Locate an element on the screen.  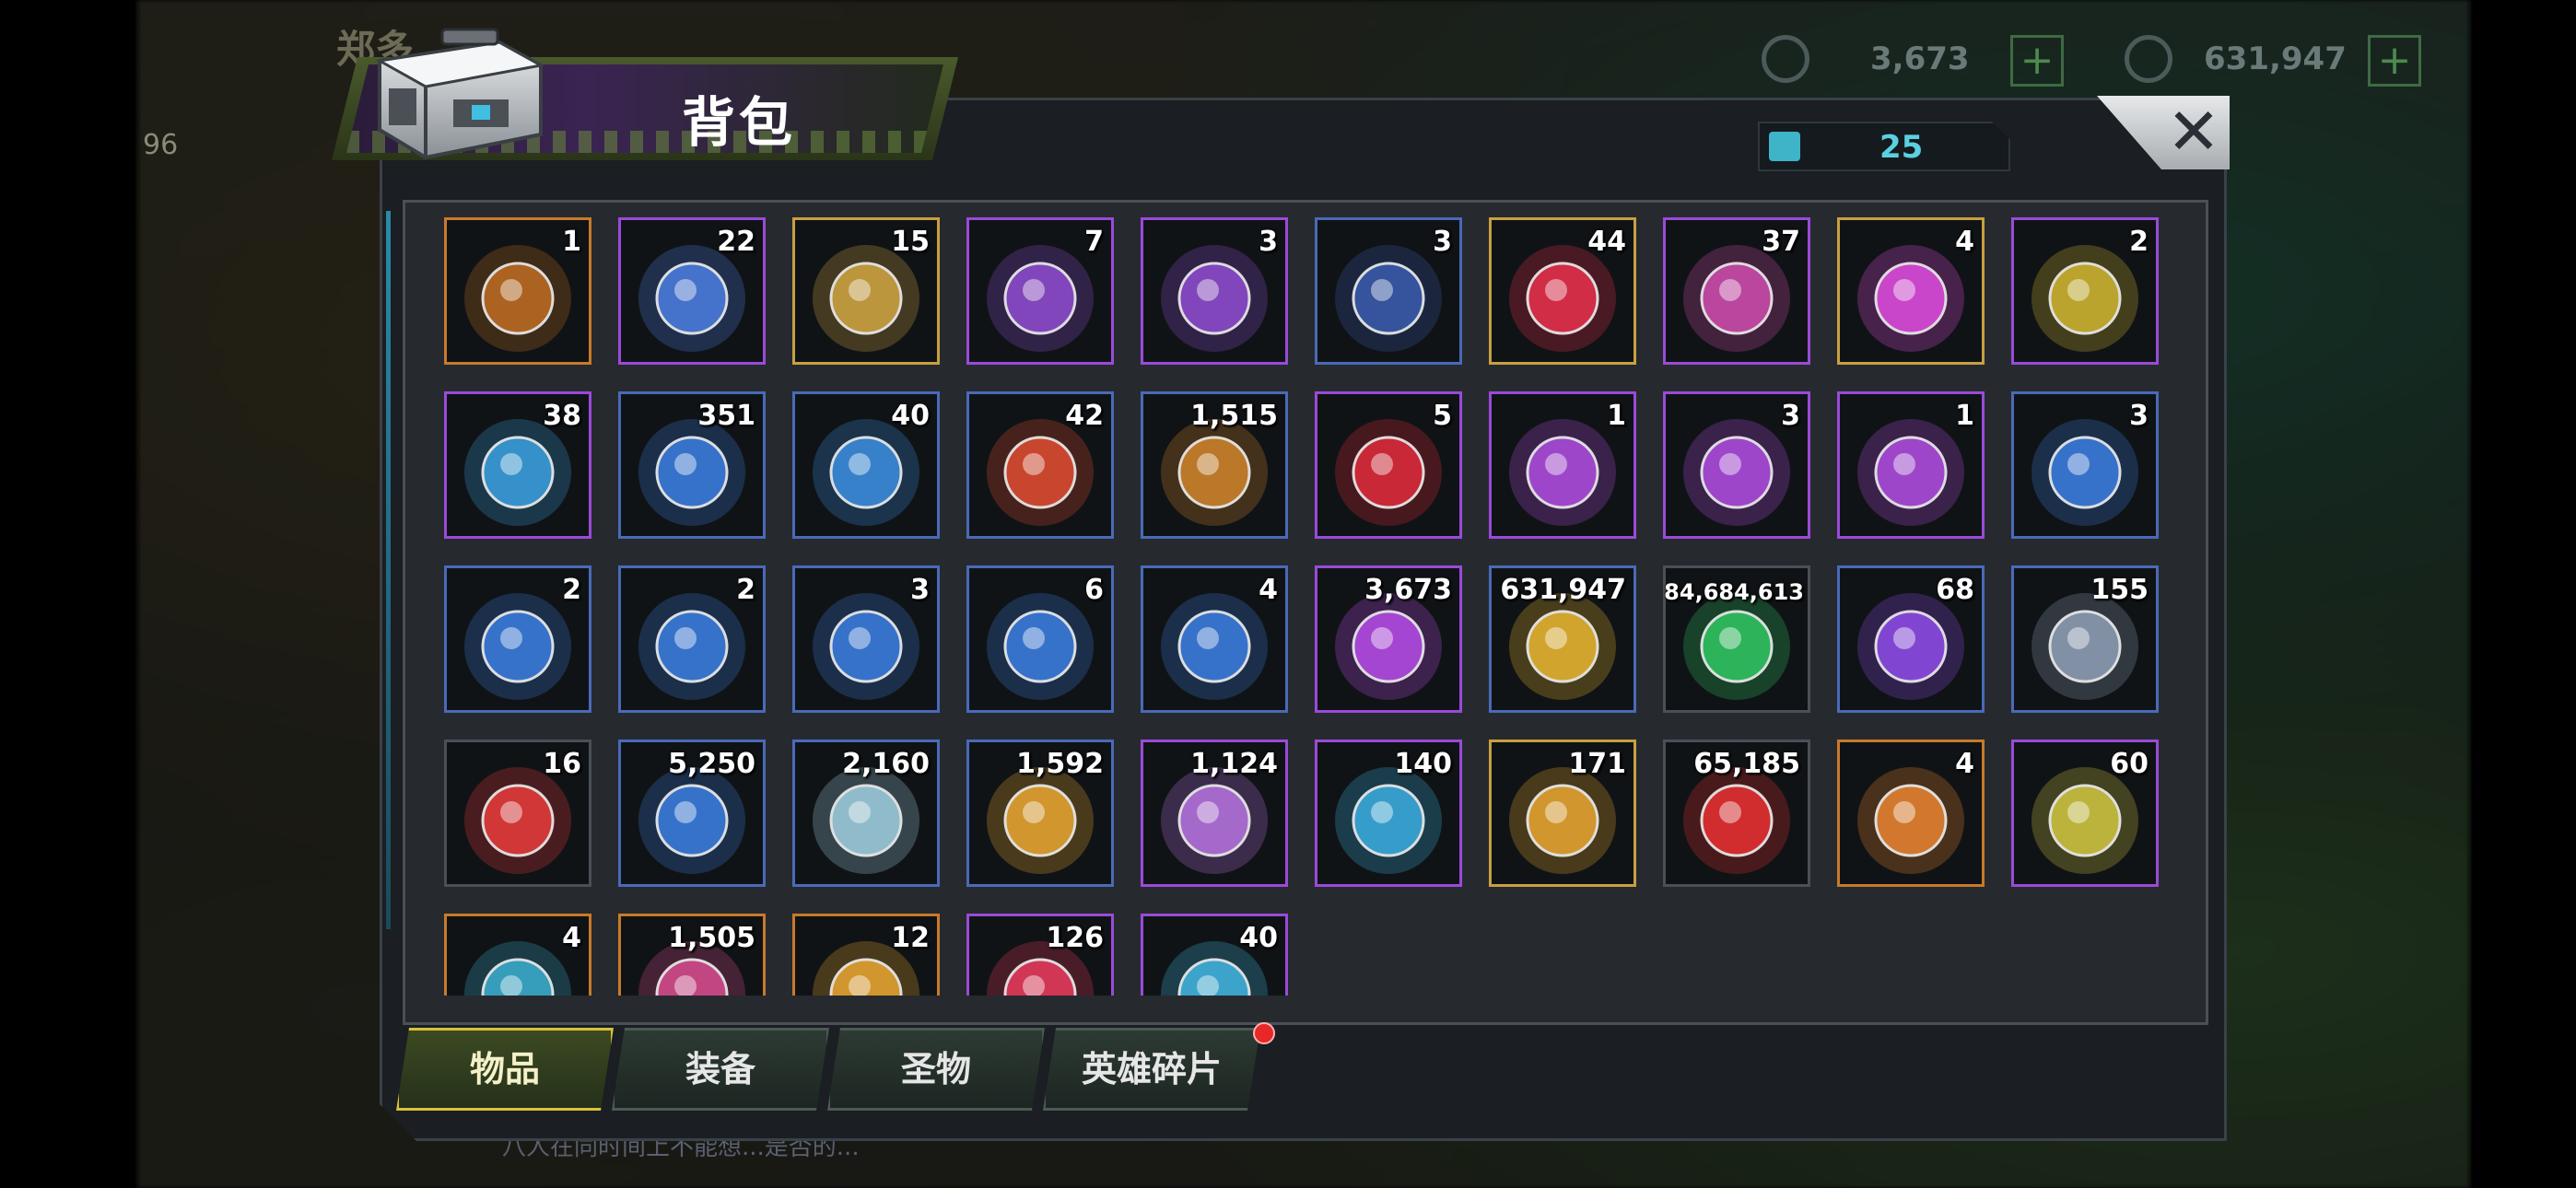
item-quantity: 1,505 is located at coordinates (711, 938).